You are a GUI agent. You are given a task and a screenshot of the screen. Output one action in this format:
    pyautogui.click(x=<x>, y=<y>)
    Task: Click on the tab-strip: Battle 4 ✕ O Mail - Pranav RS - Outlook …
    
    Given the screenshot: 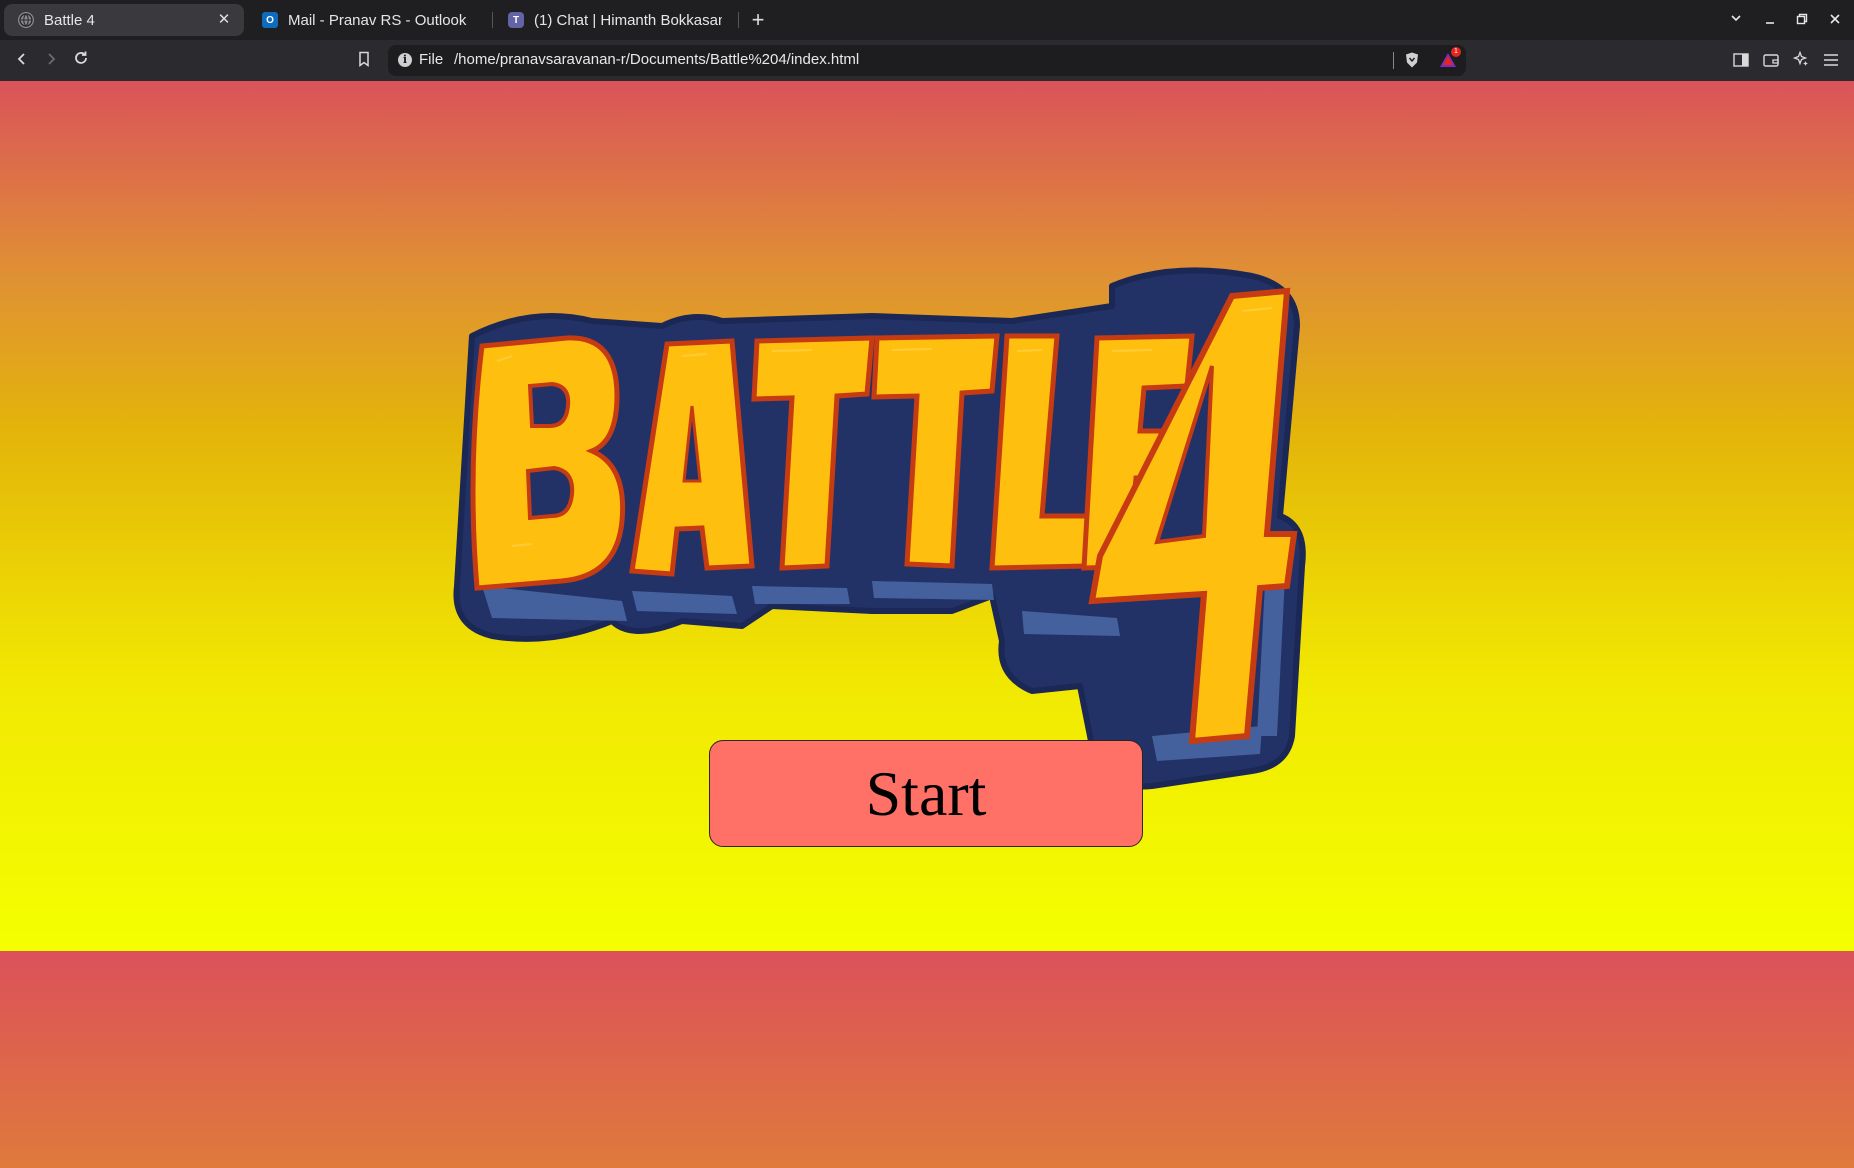 What is the action you would take?
    pyautogui.click(x=927, y=20)
    